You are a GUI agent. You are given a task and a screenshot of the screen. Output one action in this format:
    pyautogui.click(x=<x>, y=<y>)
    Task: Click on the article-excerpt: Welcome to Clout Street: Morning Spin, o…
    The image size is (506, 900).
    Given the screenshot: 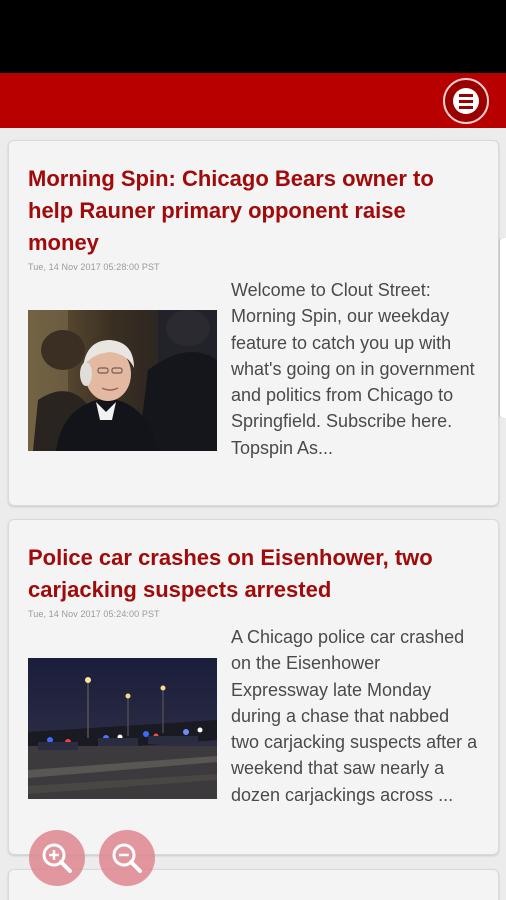 What is the action you would take?
    pyautogui.click(x=353, y=369)
    